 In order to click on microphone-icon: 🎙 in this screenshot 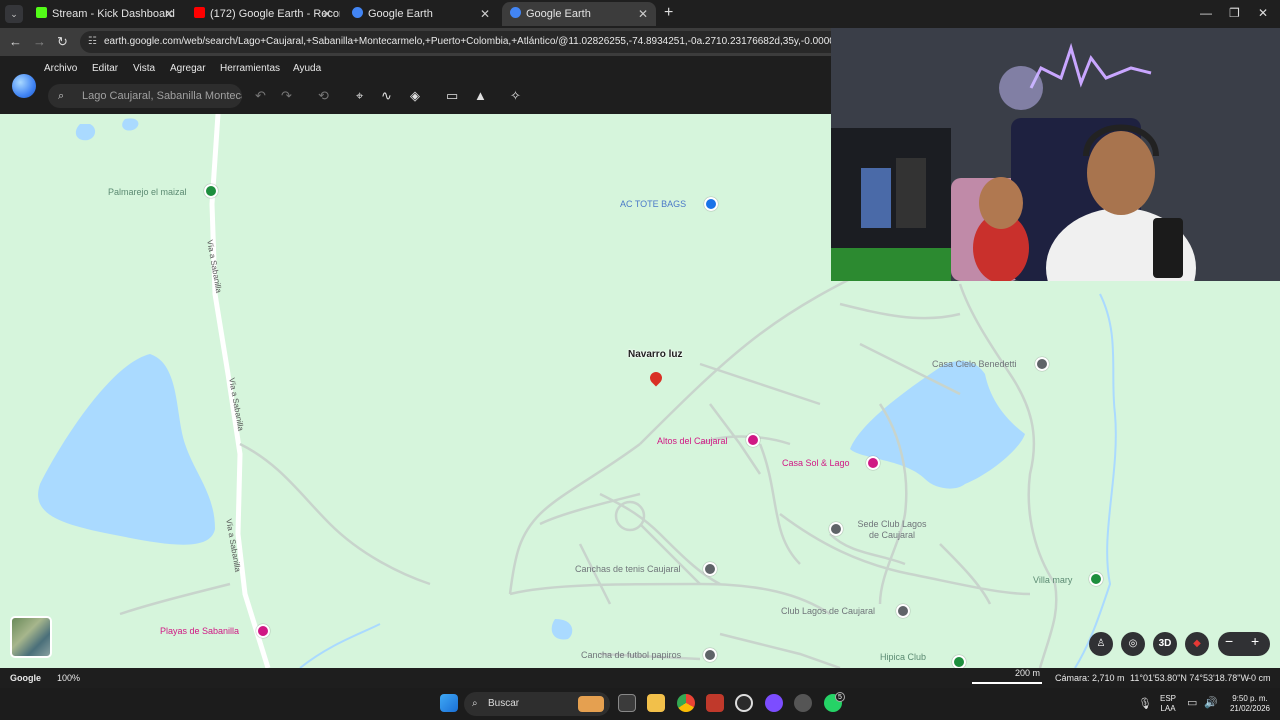, I will do `click(1145, 703)`.